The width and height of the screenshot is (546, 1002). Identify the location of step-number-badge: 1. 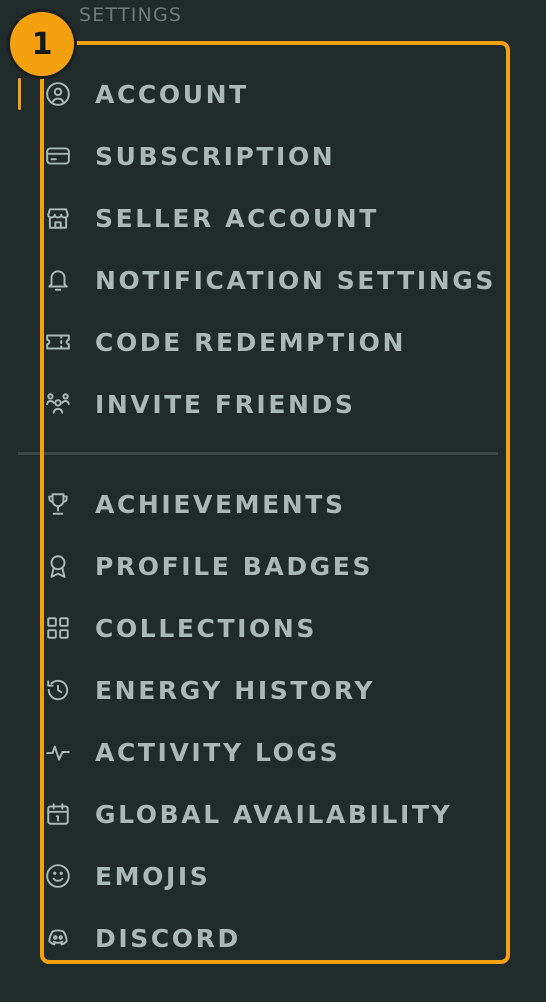
(42, 44).